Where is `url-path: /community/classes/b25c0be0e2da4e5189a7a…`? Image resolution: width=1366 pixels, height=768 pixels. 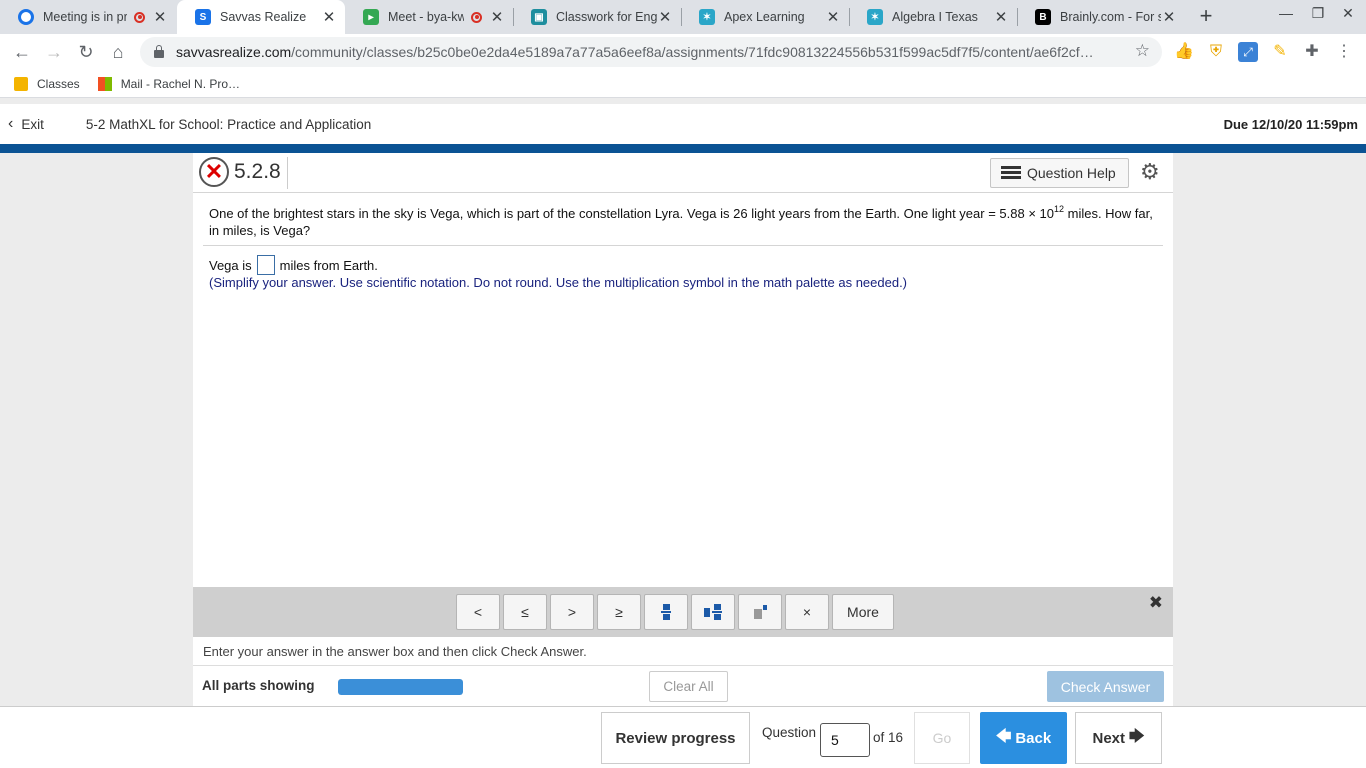
url-path: /community/classes/b25c0be0e2da4e5189a7a… is located at coordinates (692, 52).